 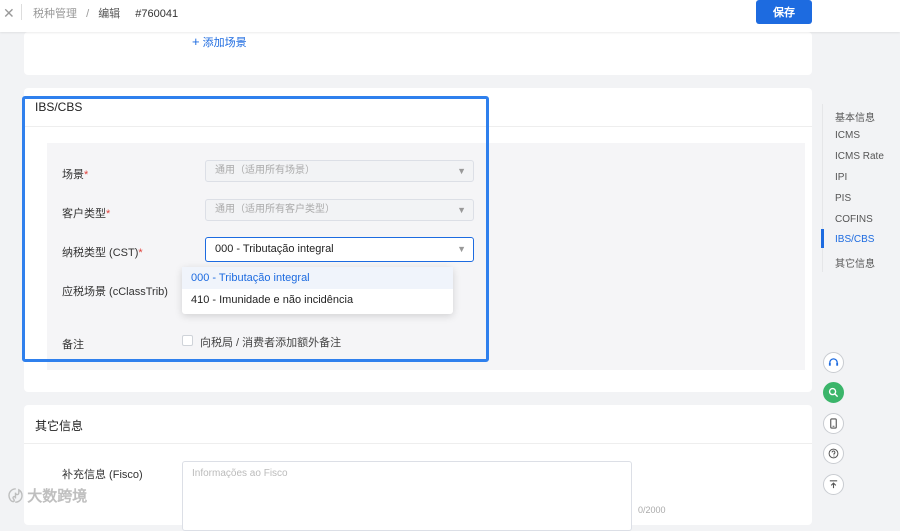 What do you see at coordinates (196, 41) in the screenshot?
I see `plus-icon: +` at bounding box center [196, 41].